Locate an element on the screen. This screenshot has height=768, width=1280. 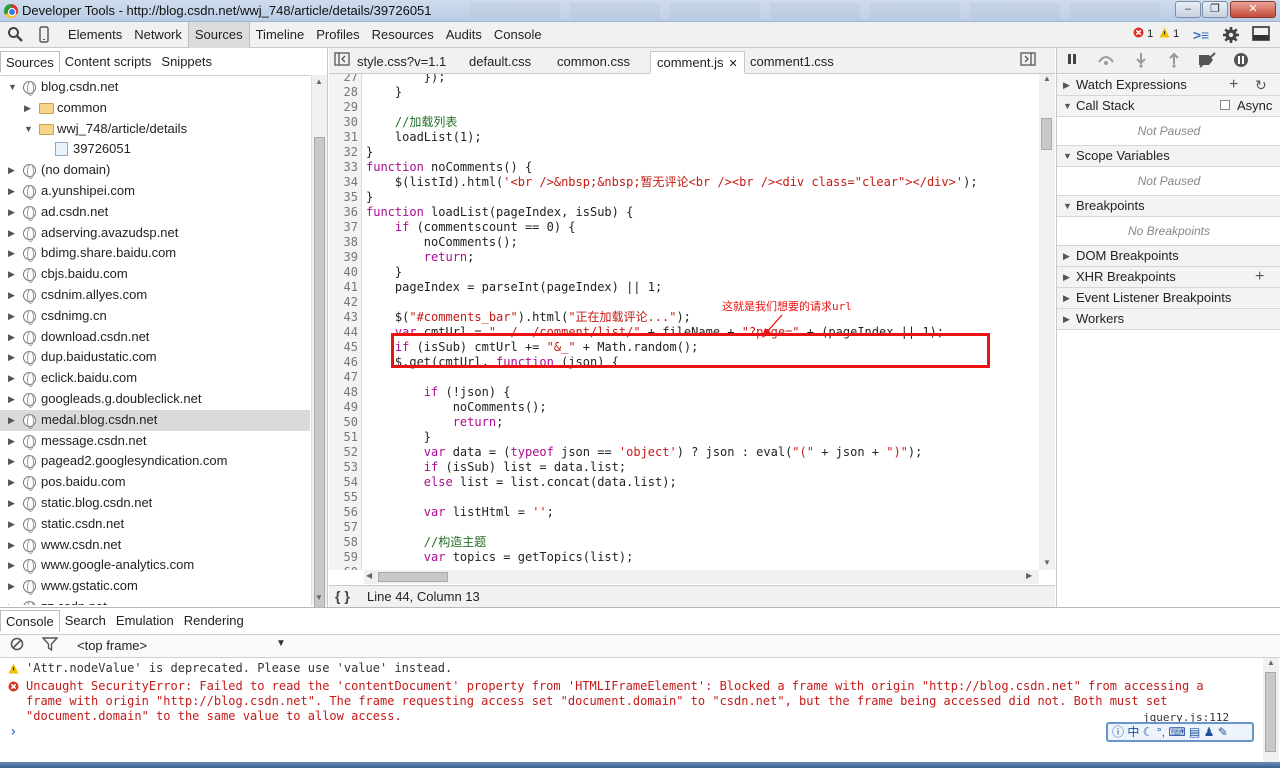
tree-item: ▶ googleads.g.doubleclick.net is located at coordinates (155, 399).